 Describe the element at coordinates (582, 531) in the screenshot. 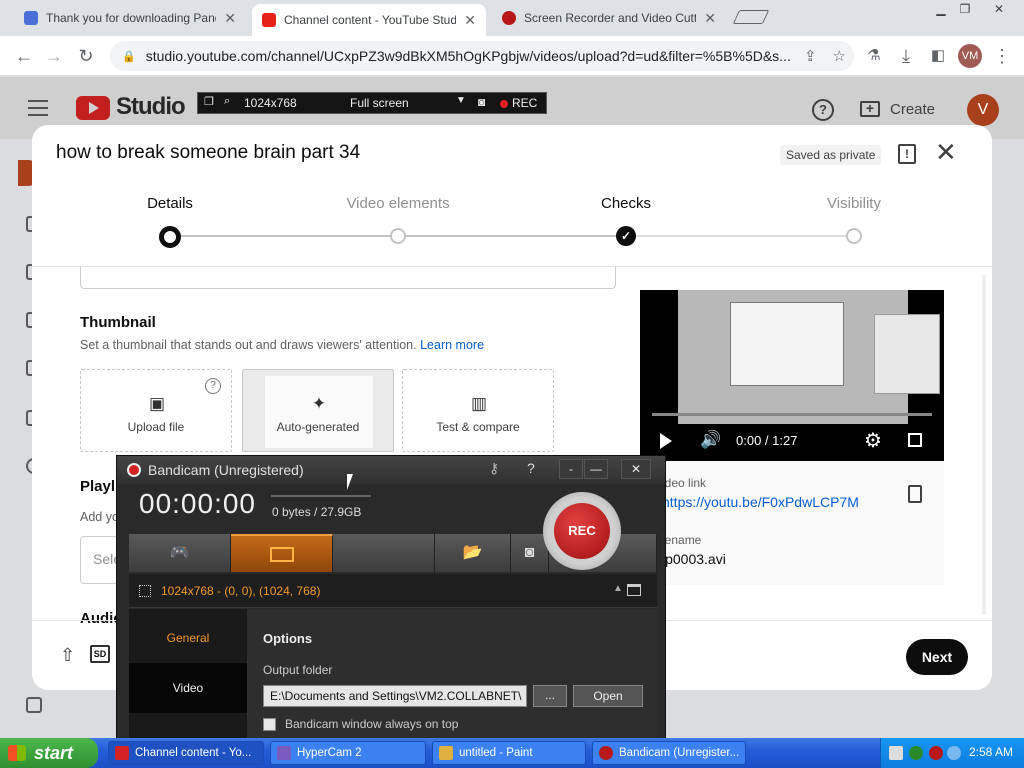

I see `rec-button: REC` at that location.